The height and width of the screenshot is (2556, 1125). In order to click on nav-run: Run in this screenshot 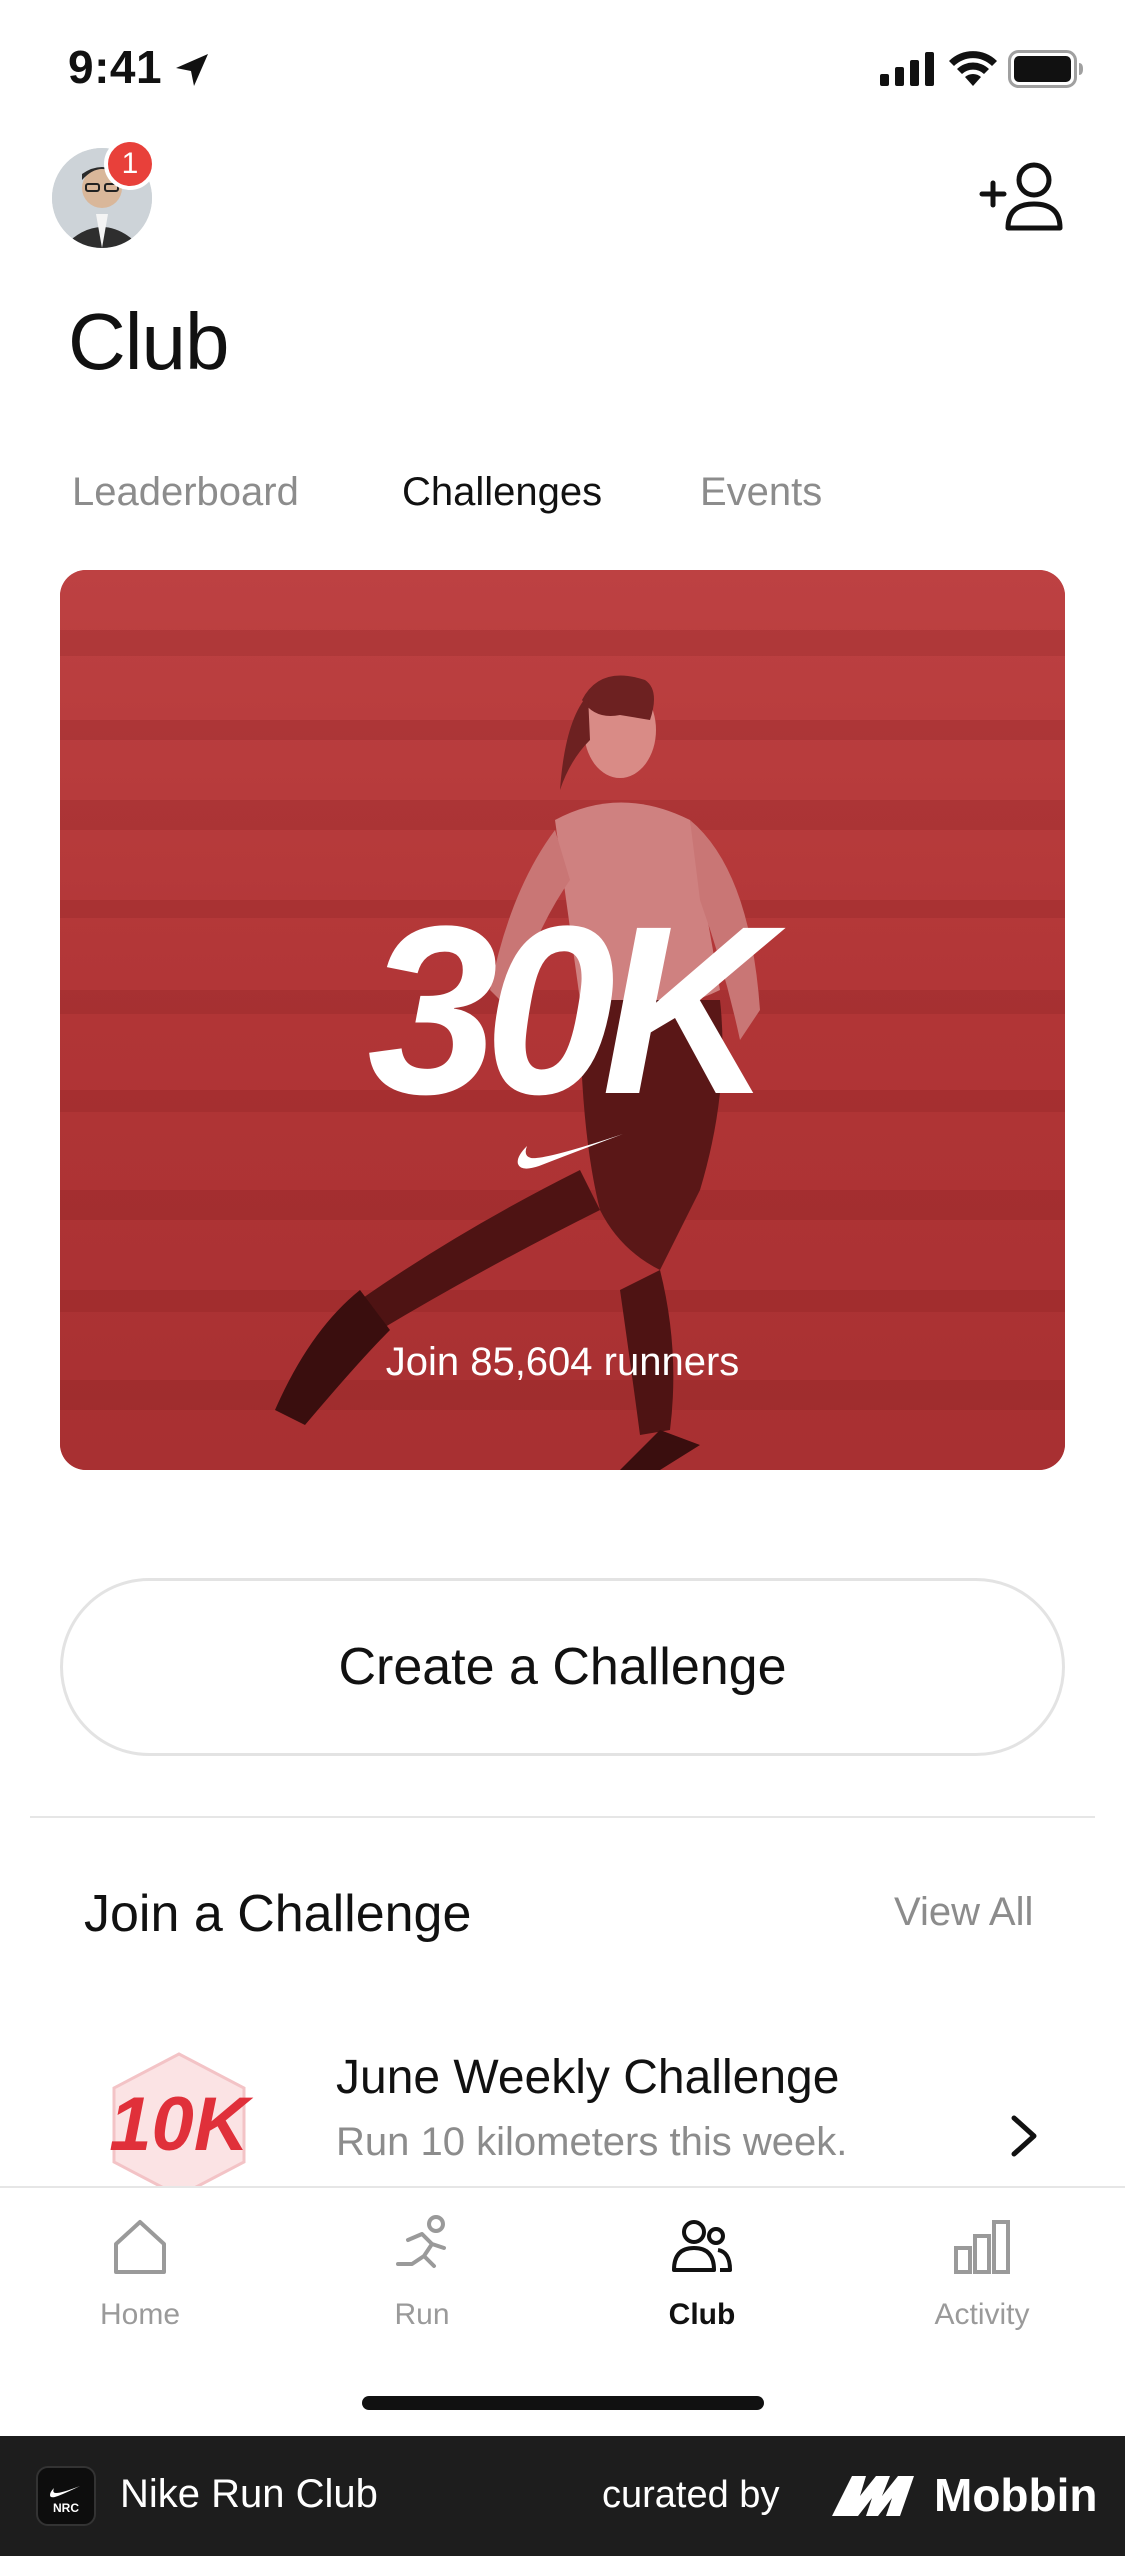, I will do `click(422, 2279)`.